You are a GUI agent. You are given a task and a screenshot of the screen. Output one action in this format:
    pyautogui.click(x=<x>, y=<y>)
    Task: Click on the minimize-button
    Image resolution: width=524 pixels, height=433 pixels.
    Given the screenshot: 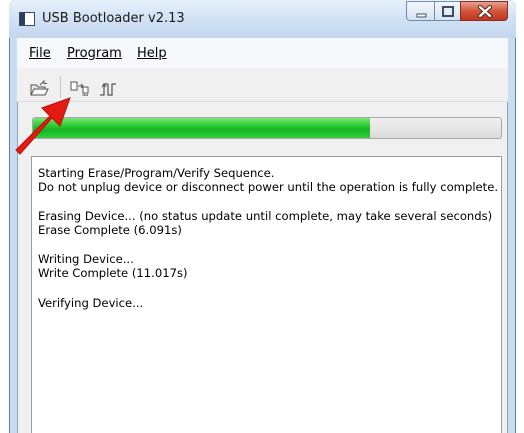 What is the action you would take?
    pyautogui.click(x=420, y=11)
    